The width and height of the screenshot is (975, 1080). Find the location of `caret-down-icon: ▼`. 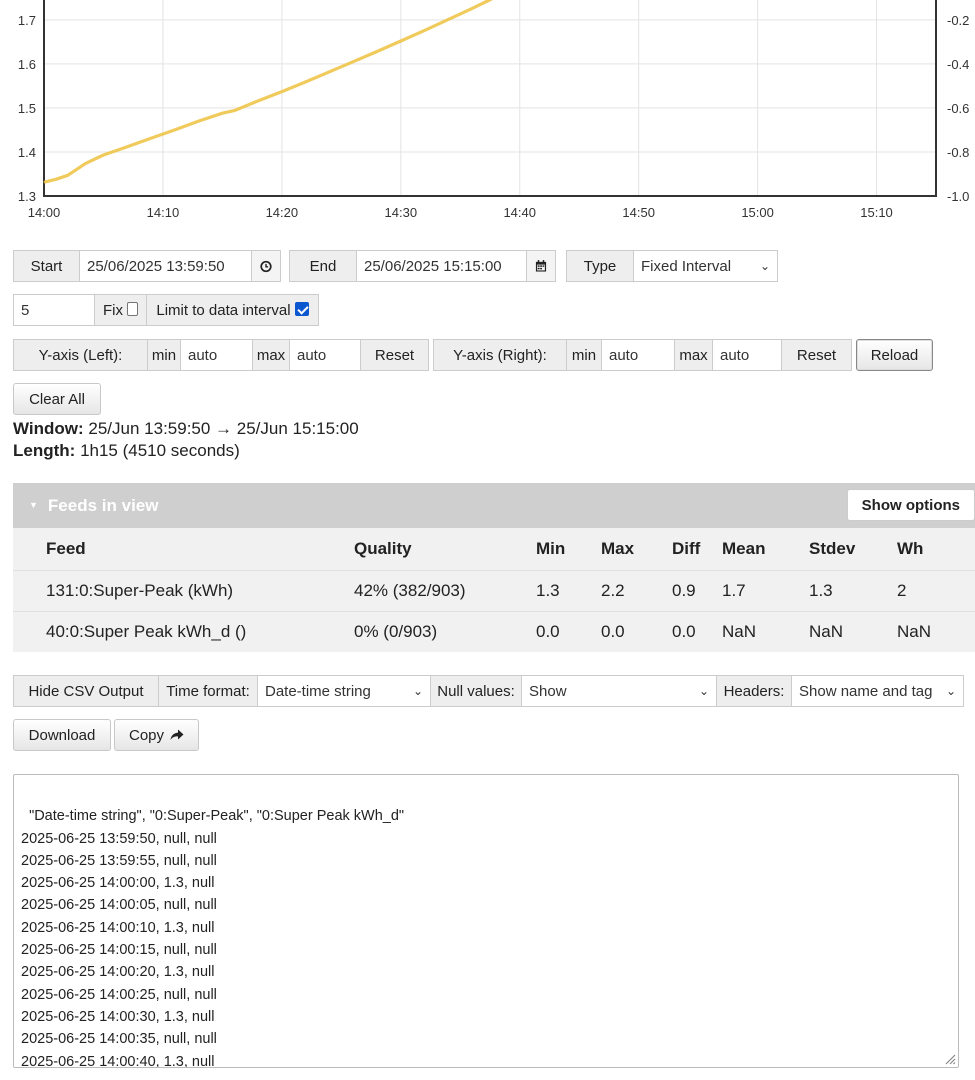

caret-down-icon: ▼ is located at coordinates (33, 504).